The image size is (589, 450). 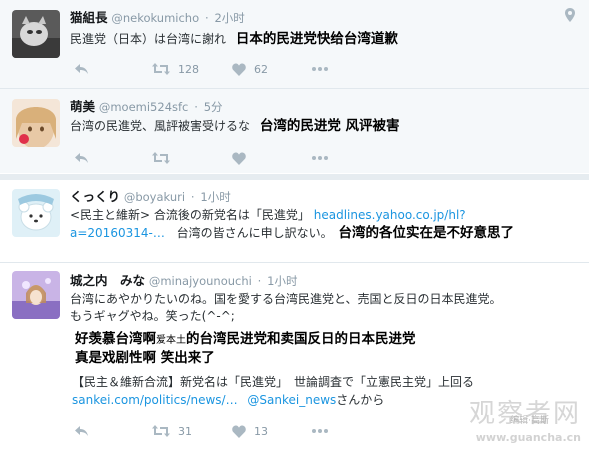 I want to click on tweet-text-original: <民主と維新> 合流後の新党名は「民進党」, so click(x=190, y=215).